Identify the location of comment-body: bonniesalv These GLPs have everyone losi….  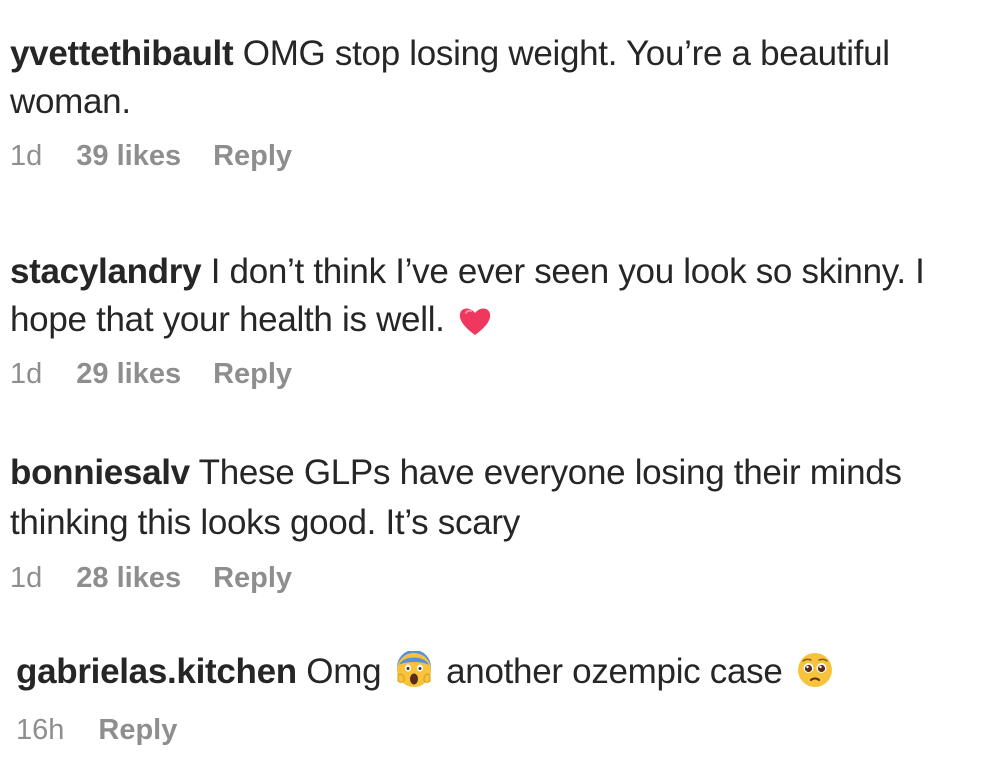
(490, 498).